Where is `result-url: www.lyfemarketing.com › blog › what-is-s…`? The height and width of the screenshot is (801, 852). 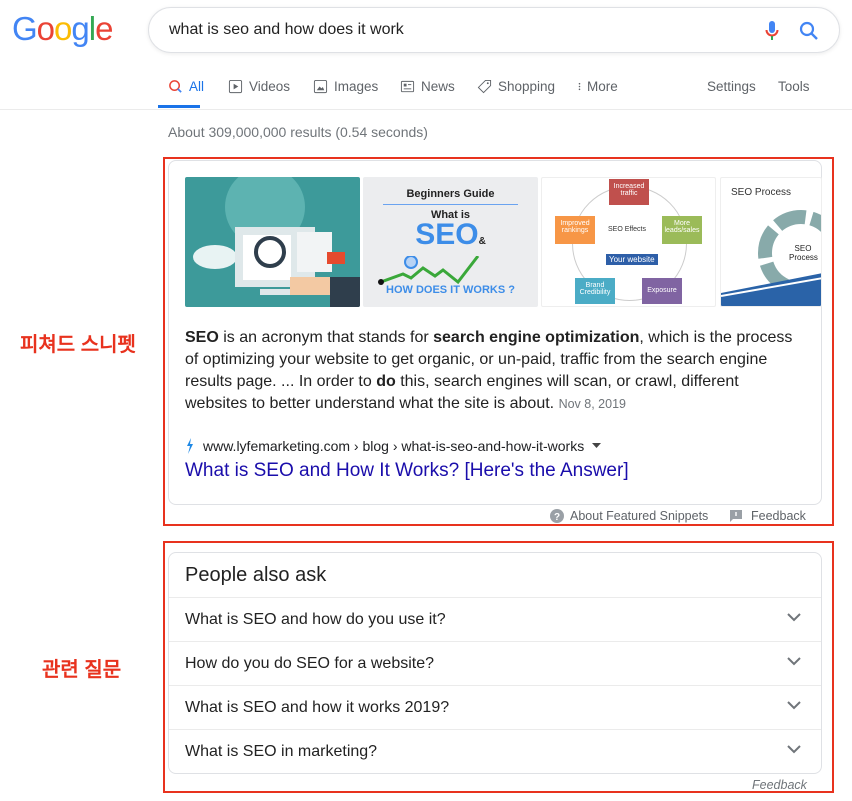 result-url: www.lyfemarketing.com › blog › what-is-s… is located at coordinates (393, 446).